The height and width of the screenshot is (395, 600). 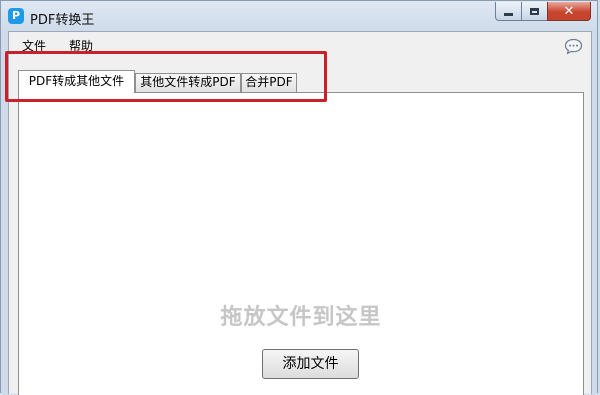 What do you see at coordinates (76, 81) in the screenshot?
I see `tab-pdf-to-other: PDF转成其他文件` at bounding box center [76, 81].